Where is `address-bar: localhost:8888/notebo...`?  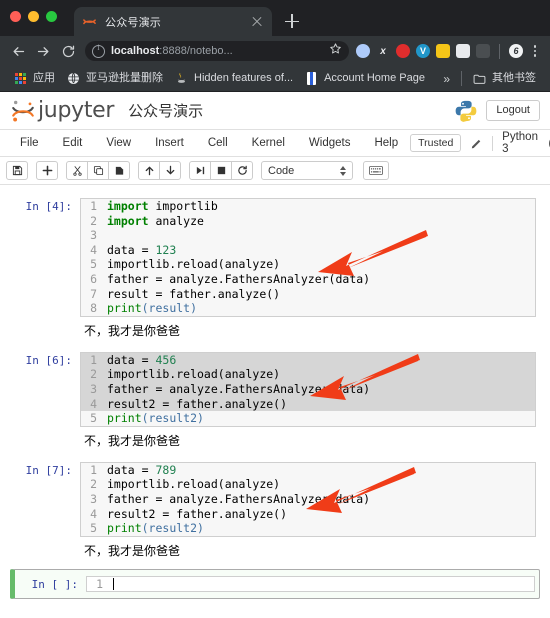 address-bar: localhost:8888/notebo... is located at coordinates (217, 51).